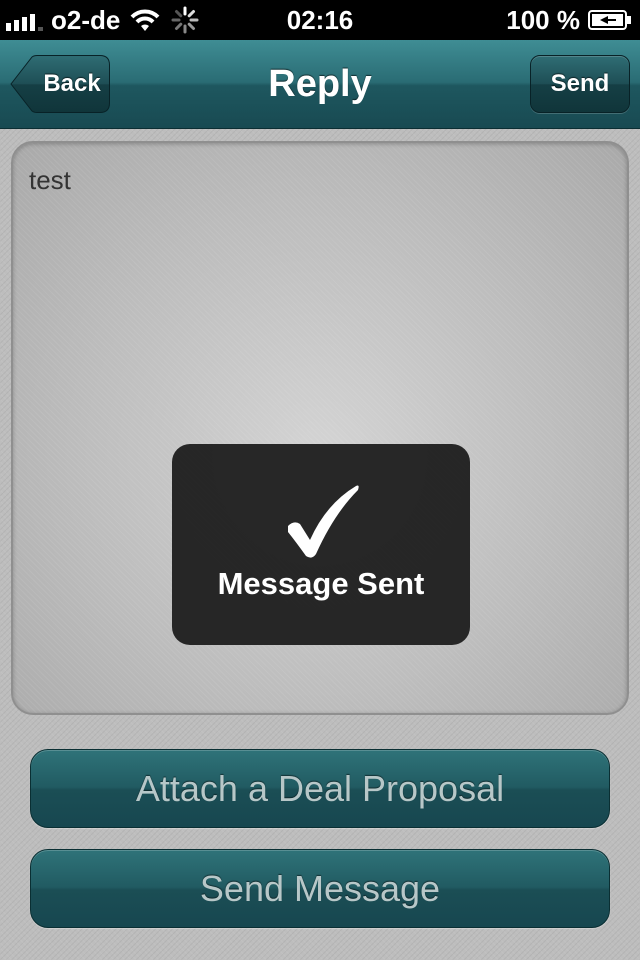 The image size is (640, 960). What do you see at coordinates (50, 180) in the screenshot?
I see `message-text: test` at bounding box center [50, 180].